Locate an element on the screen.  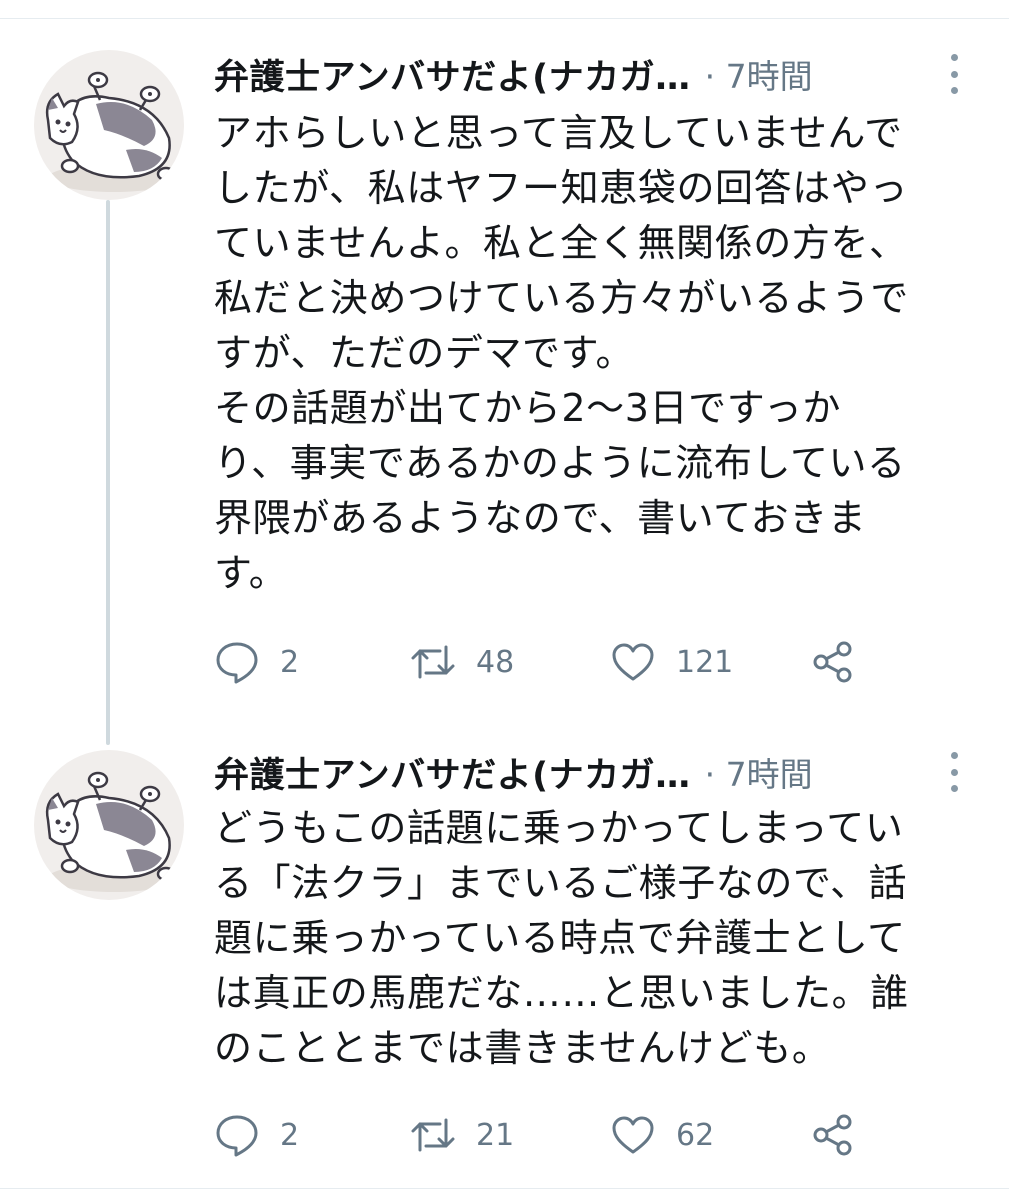
retweet-count: 48 is located at coordinates (495, 662).